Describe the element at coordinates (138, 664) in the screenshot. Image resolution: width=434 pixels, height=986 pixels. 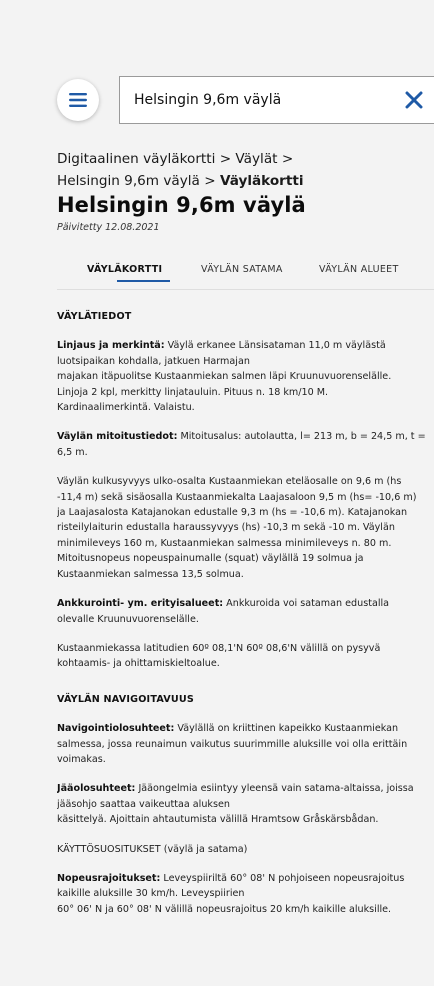
I see `text-line: kohtaamis- ja ohittamiskieltoalue.` at that location.